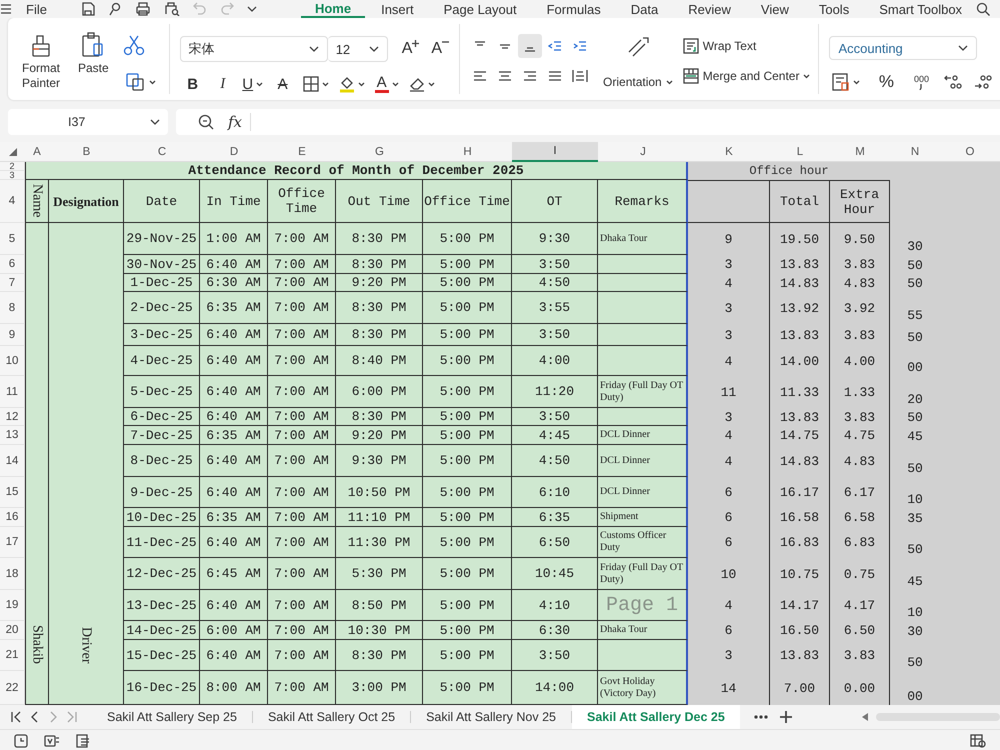 Image resolution: width=1000 pixels, height=750 pixels. Describe the element at coordinates (983, 9) in the screenshot. I see `search-icon` at that location.